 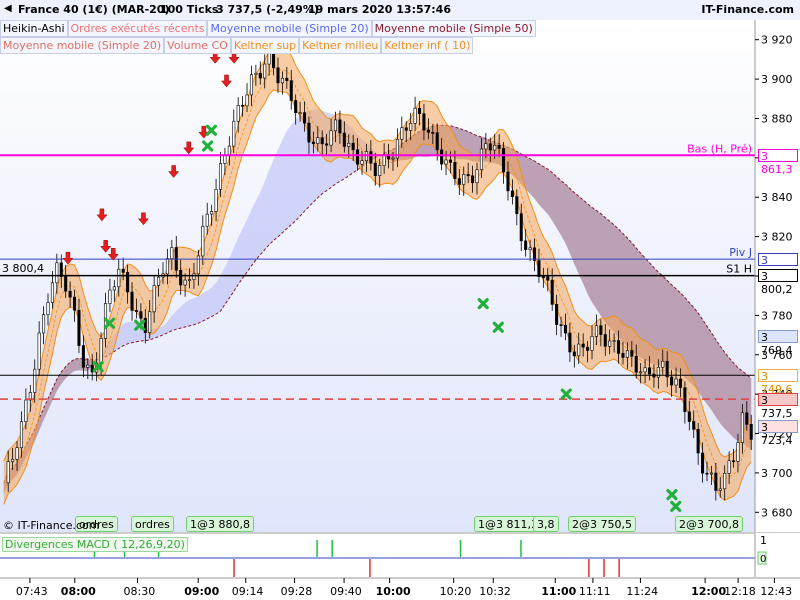 What do you see at coordinates (778, 382) in the screenshot?
I see `price-marker: 3 749,6` at bounding box center [778, 382].